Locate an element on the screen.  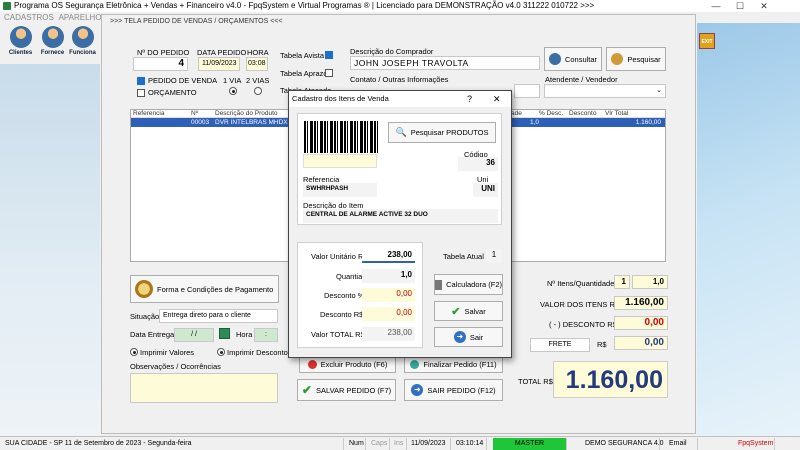
people-search-icon is located at coordinates (617, 59).